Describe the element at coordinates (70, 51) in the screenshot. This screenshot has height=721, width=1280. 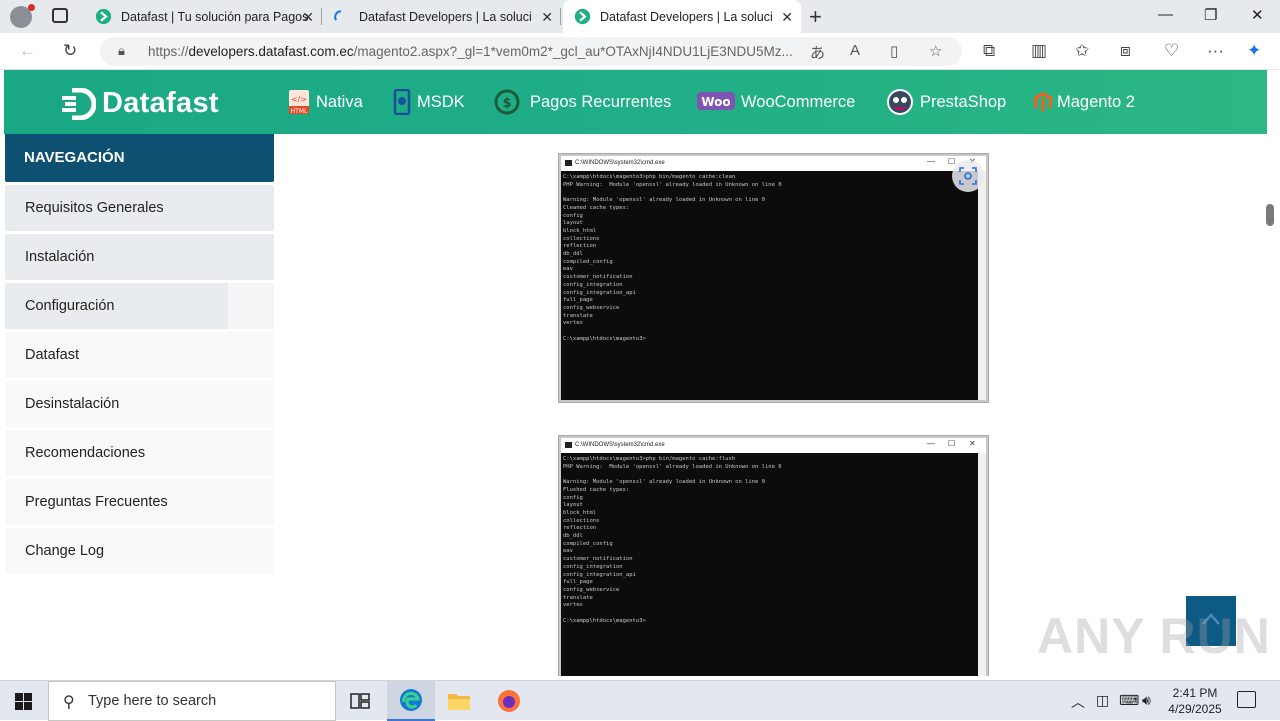
I see `refresh-icon: ↻` at that location.